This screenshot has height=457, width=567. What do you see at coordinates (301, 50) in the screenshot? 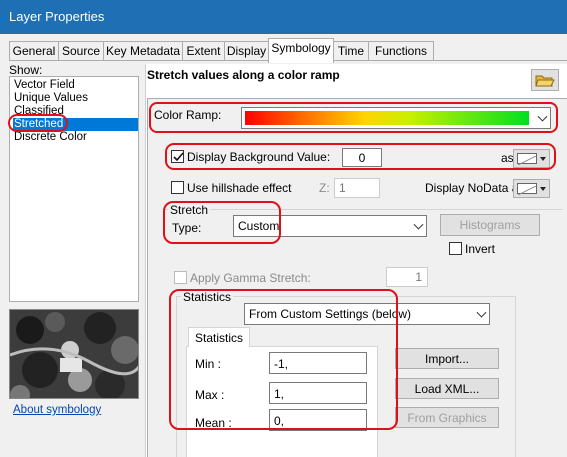
I see `tab-symbology: Symbology` at bounding box center [301, 50].